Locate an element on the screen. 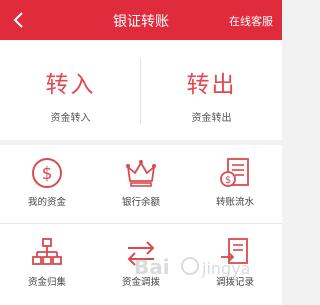 Image resolution: width=320 pixels, height=305 pixels. grid-item-label: 资金归集 is located at coordinates (46, 282).